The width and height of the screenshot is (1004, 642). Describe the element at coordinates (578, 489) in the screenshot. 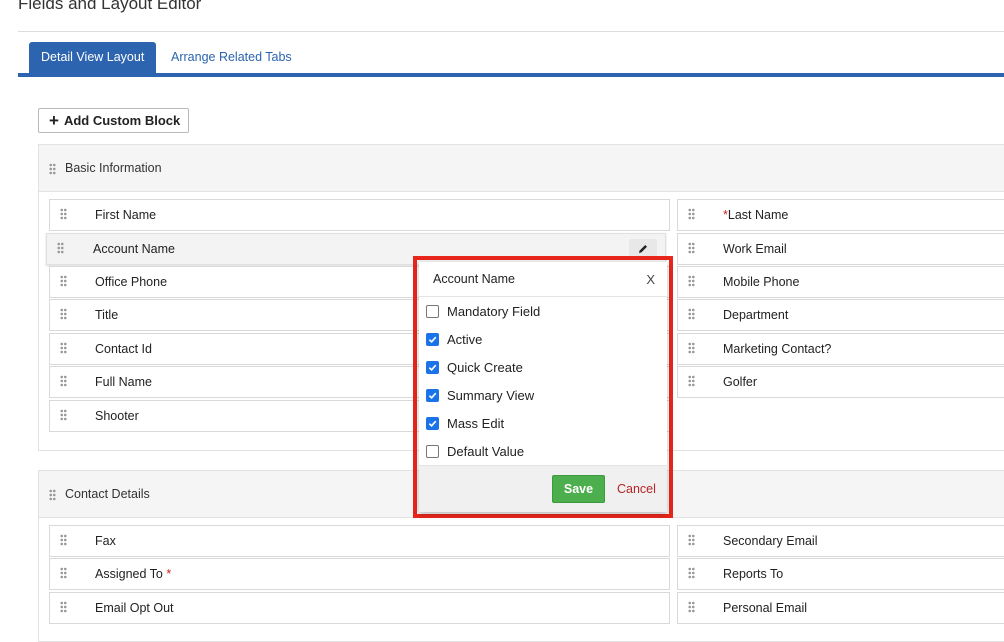

I see `save-button: Save` at that location.